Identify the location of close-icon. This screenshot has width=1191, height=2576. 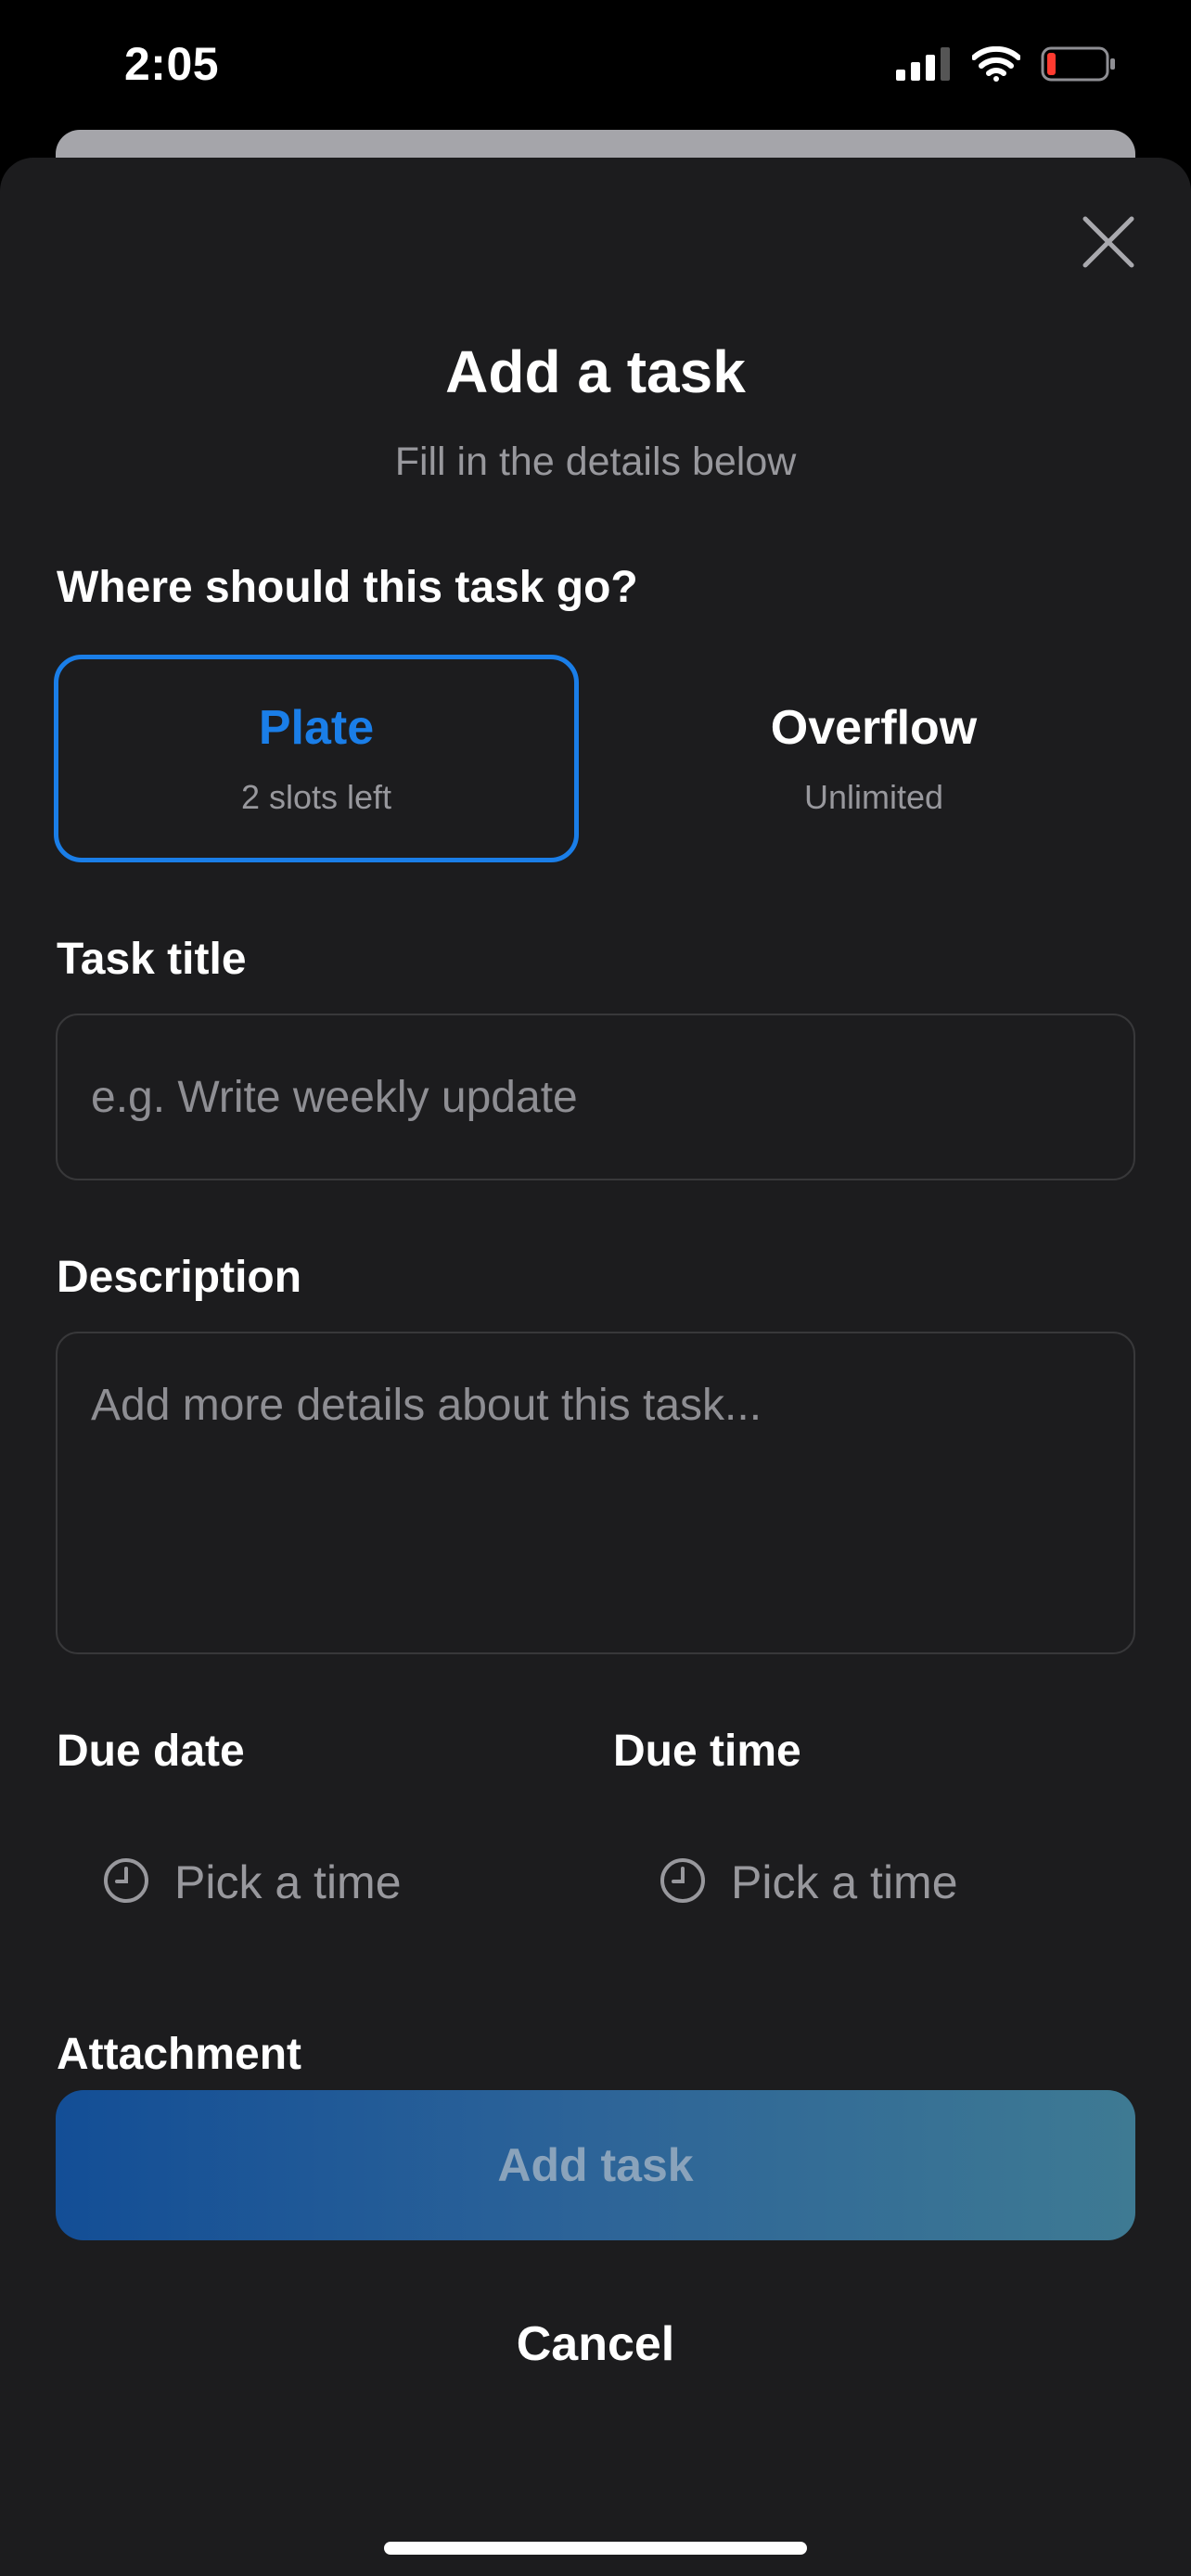
(1108, 244).